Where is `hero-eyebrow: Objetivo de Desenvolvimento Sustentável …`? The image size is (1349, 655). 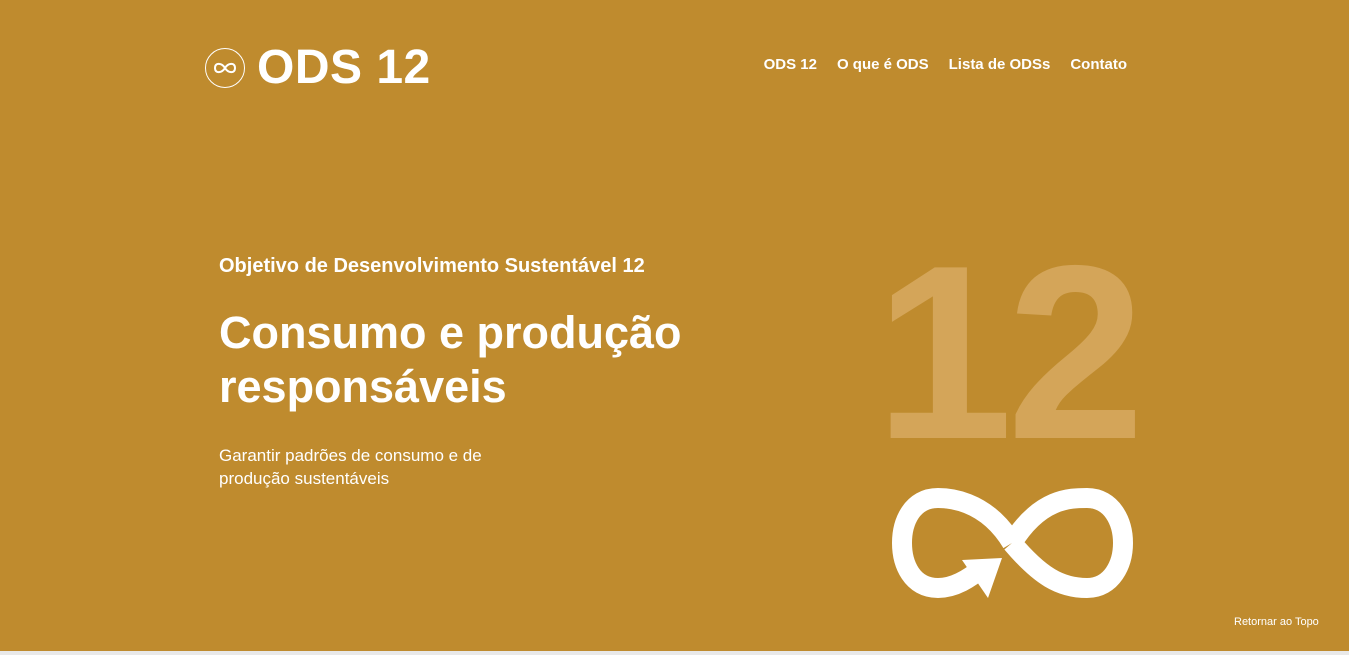 hero-eyebrow: Objetivo de Desenvolvimento Sustentável … is located at coordinates (432, 266).